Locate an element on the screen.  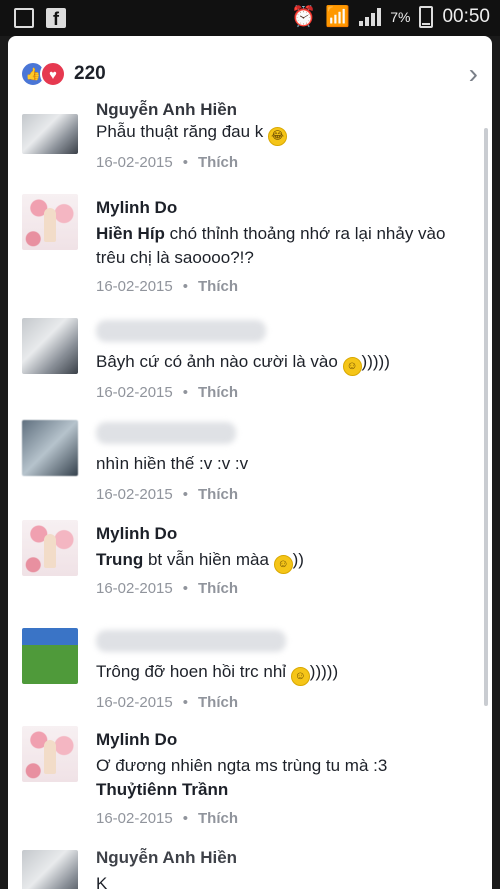
comment-text: K is located at coordinates (102, 881).